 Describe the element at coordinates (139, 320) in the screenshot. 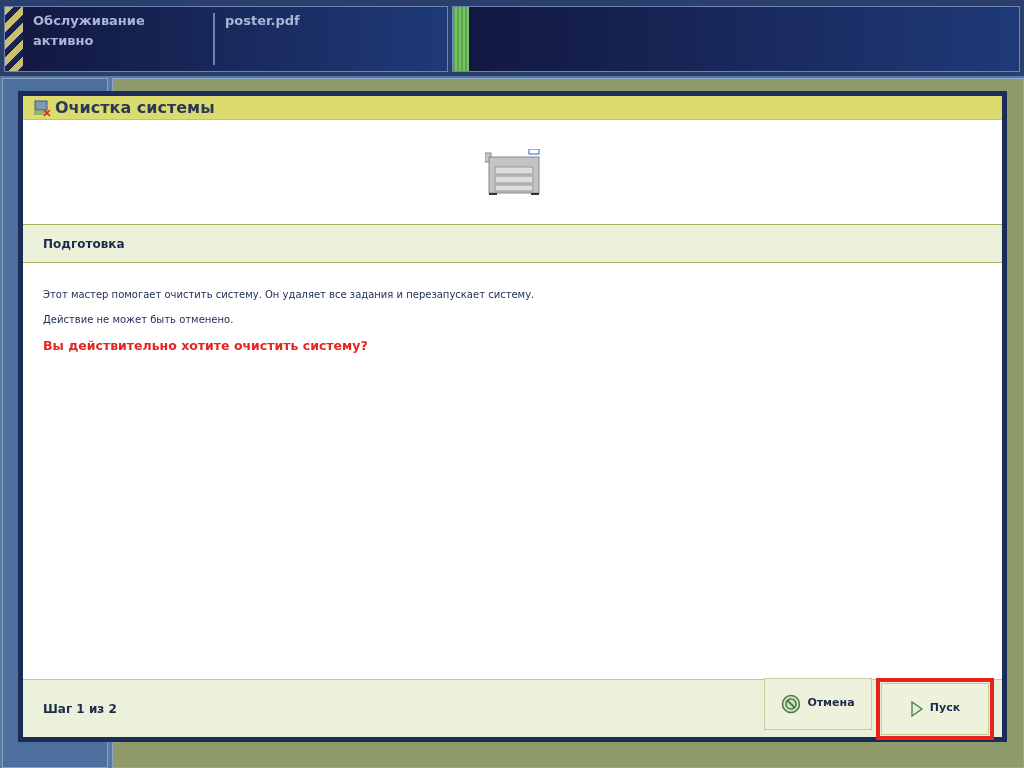

I see `info-message: Действие не может быть отменено.` at that location.